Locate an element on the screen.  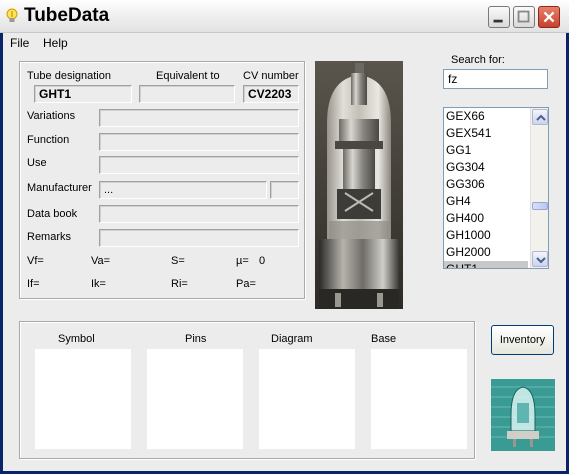
base-label: Base is located at coordinates (384, 339).